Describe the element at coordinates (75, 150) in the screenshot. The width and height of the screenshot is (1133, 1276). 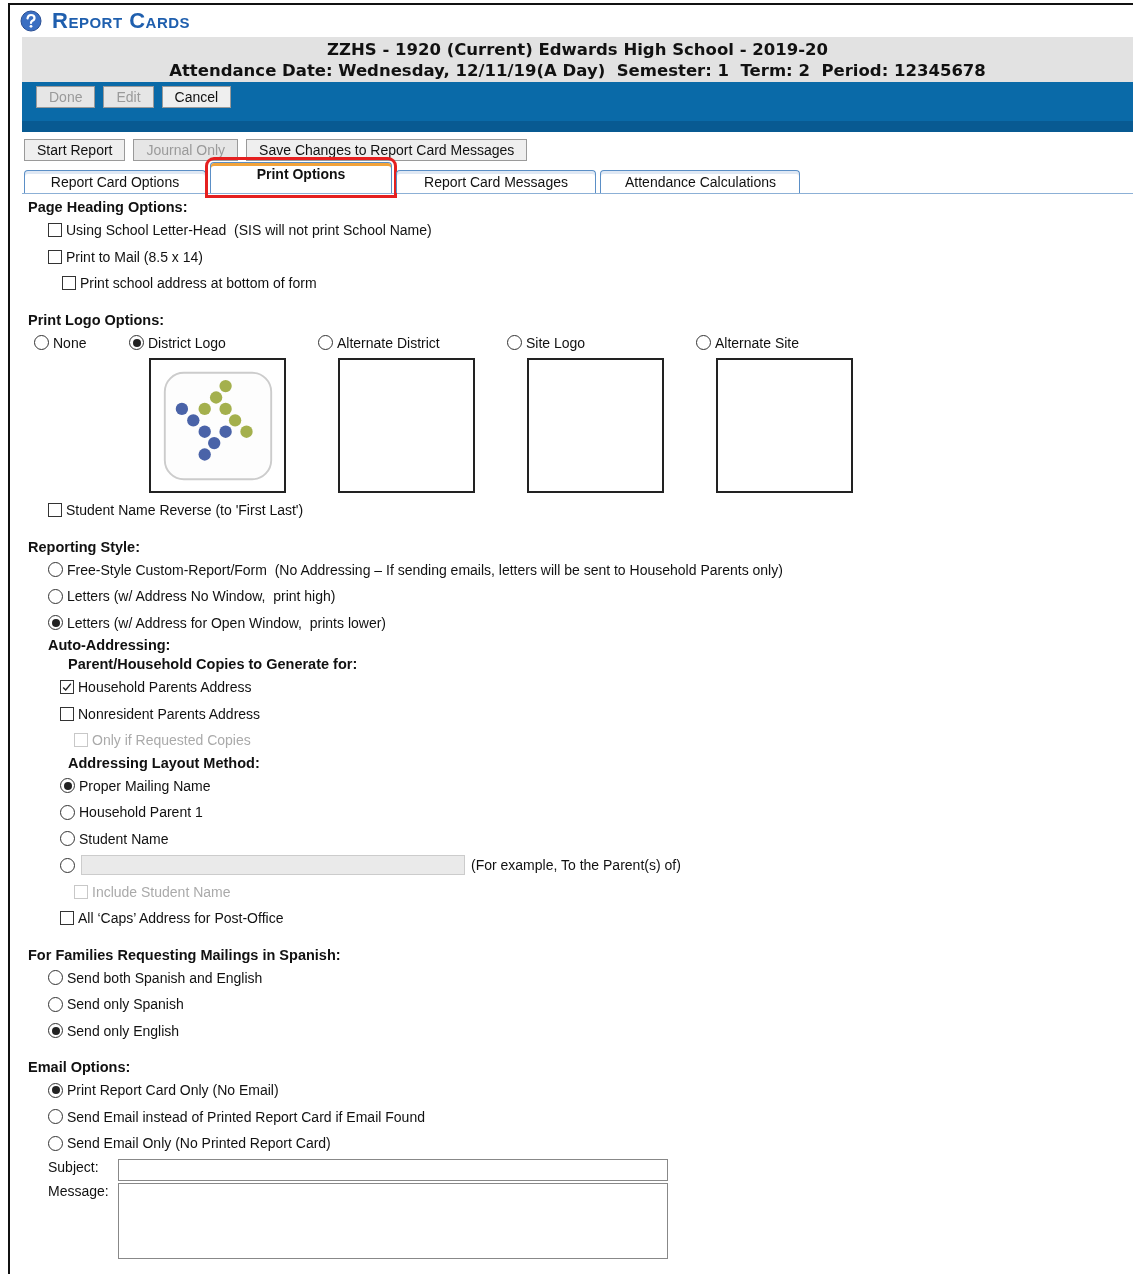
I see `toolbar-button: Start Report` at that location.